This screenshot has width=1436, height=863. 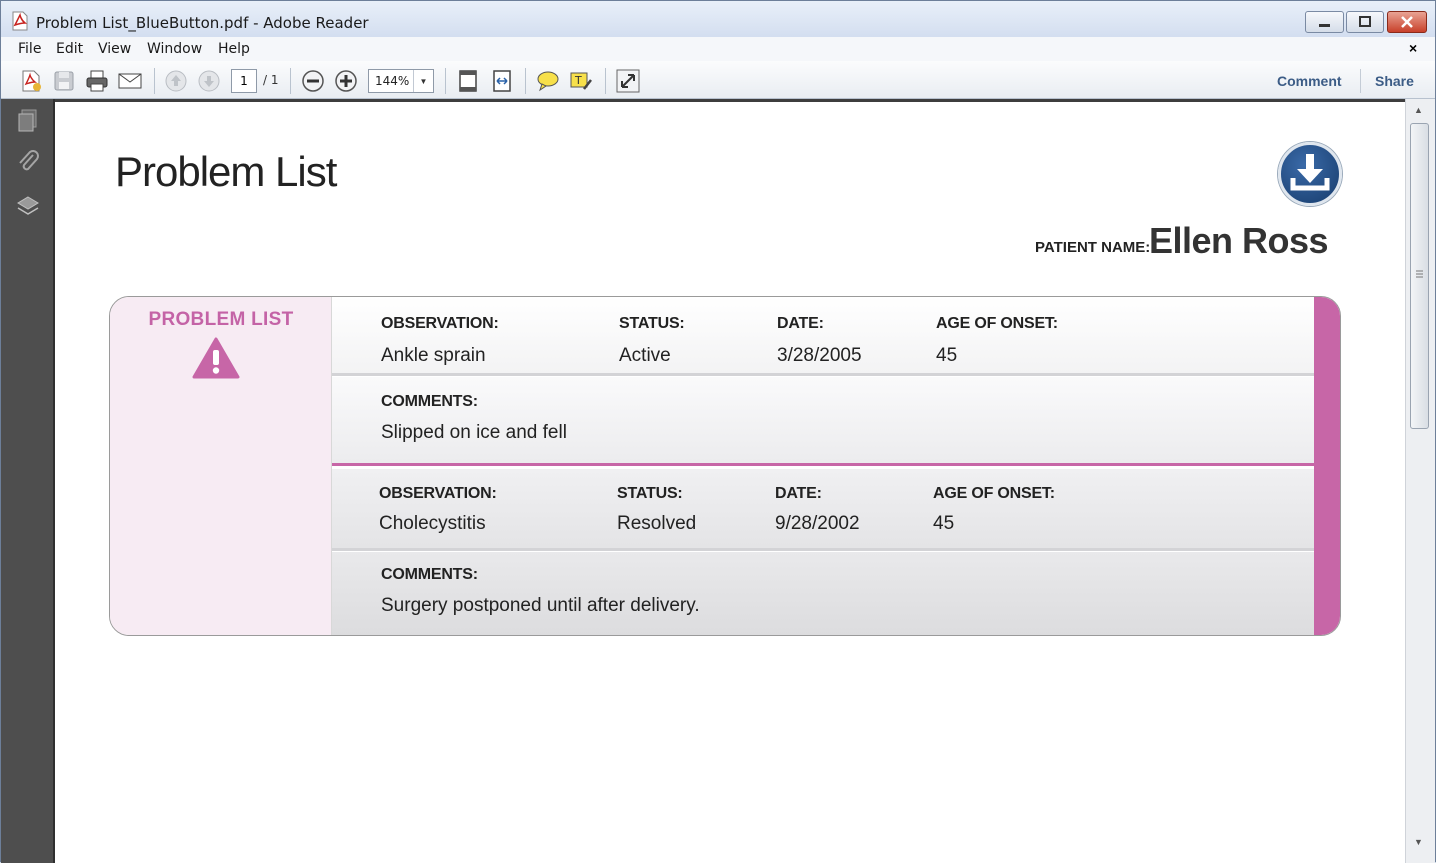 I want to click on close-icon, so click(x=1407, y=22).